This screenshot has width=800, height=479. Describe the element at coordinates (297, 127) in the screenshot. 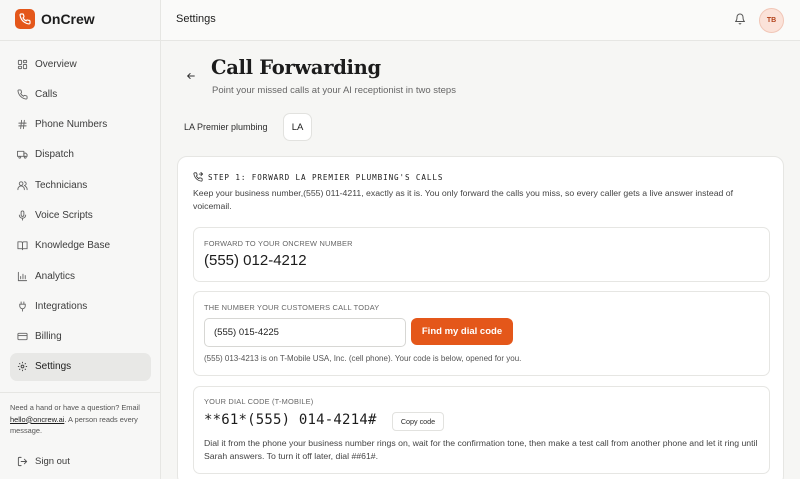

I see `business-chip: LA` at that location.